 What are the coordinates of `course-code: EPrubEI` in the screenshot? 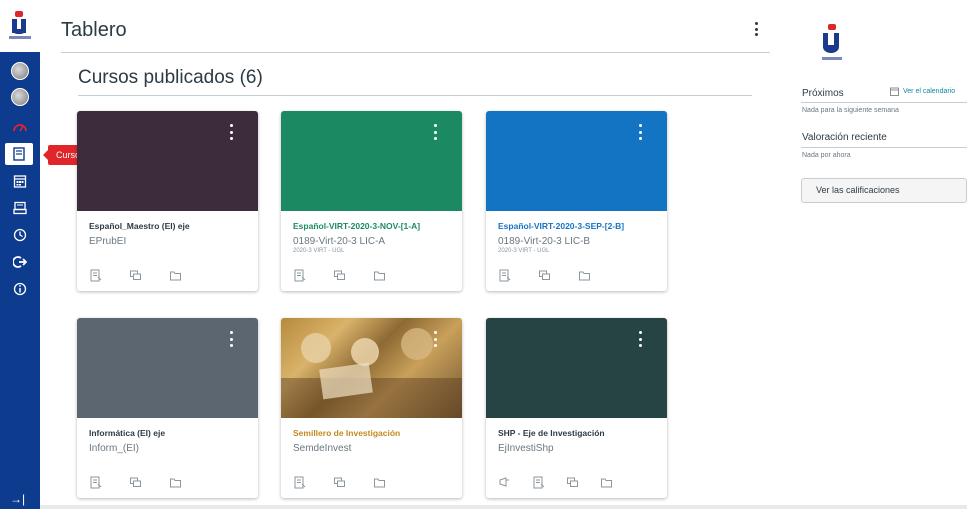 It's located at (108, 241).